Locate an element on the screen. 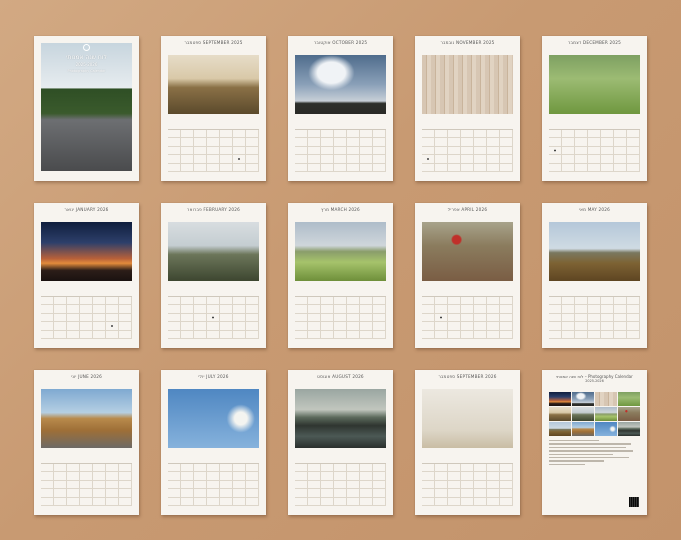 The height and width of the screenshot is (540, 681). back-thumbnails is located at coordinates (594, 414).